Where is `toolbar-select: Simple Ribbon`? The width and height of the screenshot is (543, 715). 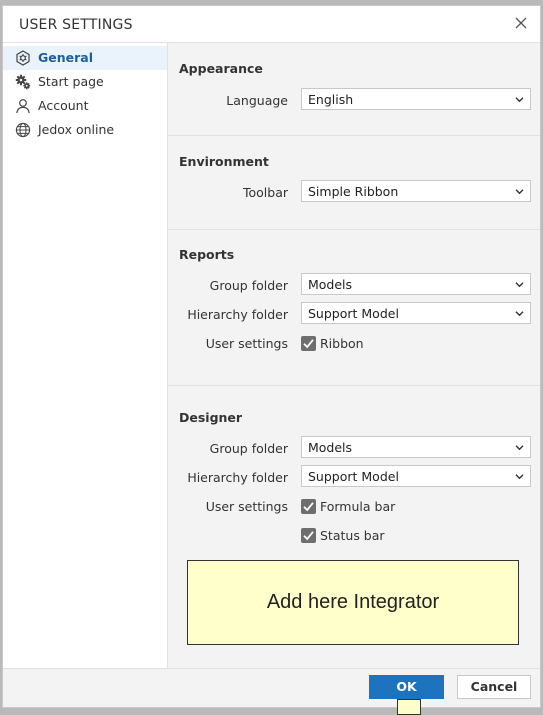
toolbar-select: Simple Ribbon is located at coordinates (416, 191).